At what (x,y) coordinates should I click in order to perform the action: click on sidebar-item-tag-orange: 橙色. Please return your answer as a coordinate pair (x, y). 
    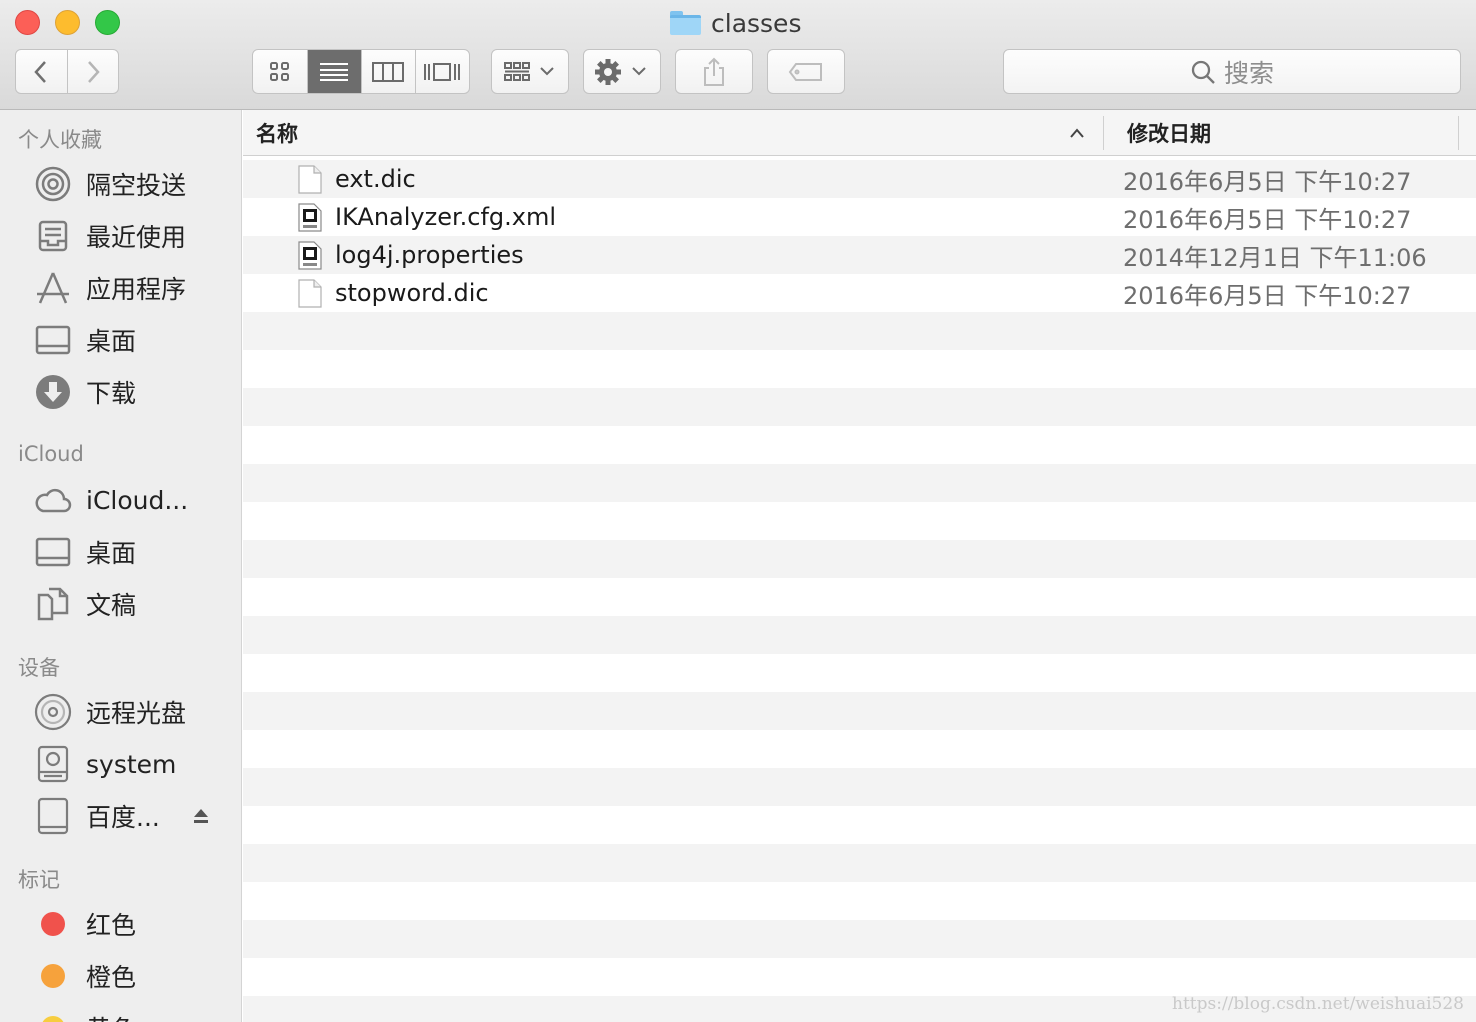
    Looking at the image, I should click on (134, 976).